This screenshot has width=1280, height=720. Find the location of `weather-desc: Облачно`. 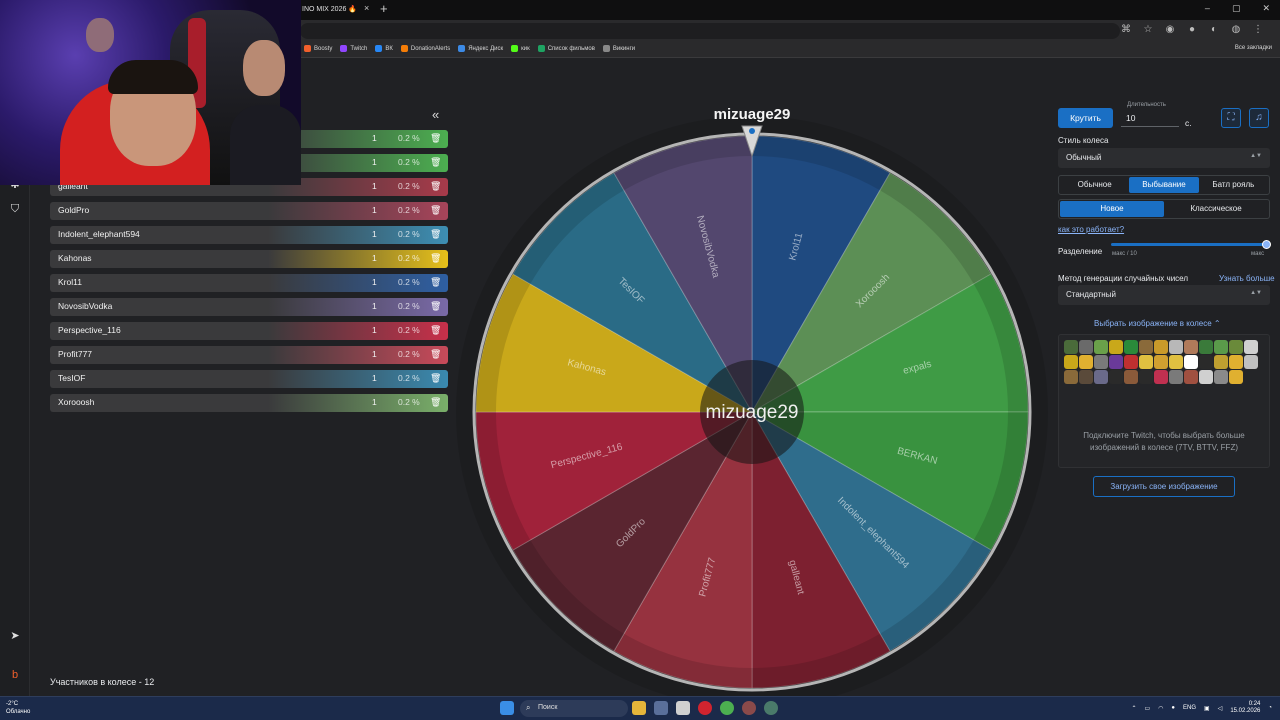

weather-desc: Облачно is located at coordinates (18, 712).